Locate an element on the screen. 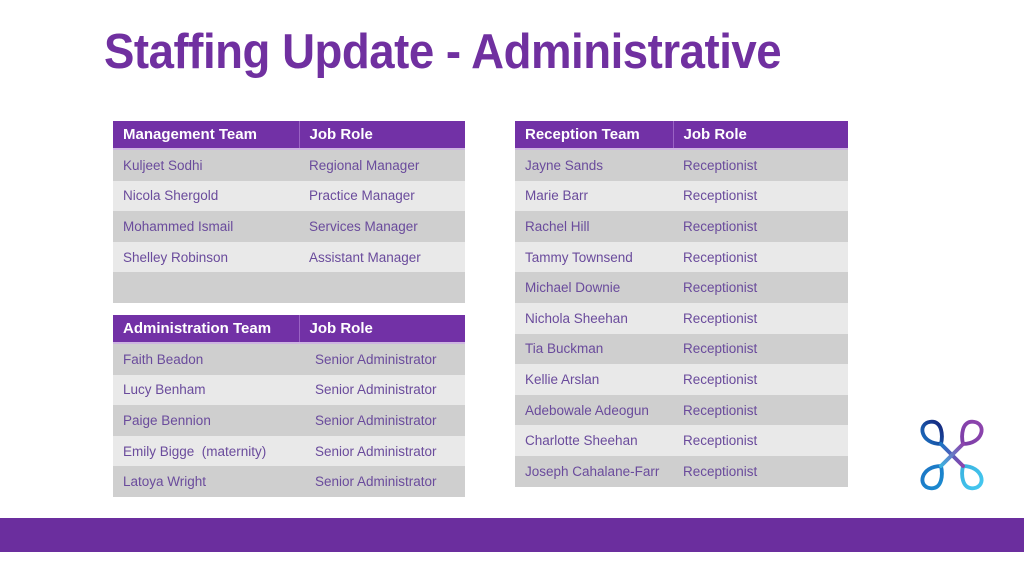  table-row: Marie Barr Receptionist is located at coordinates (681, 196).